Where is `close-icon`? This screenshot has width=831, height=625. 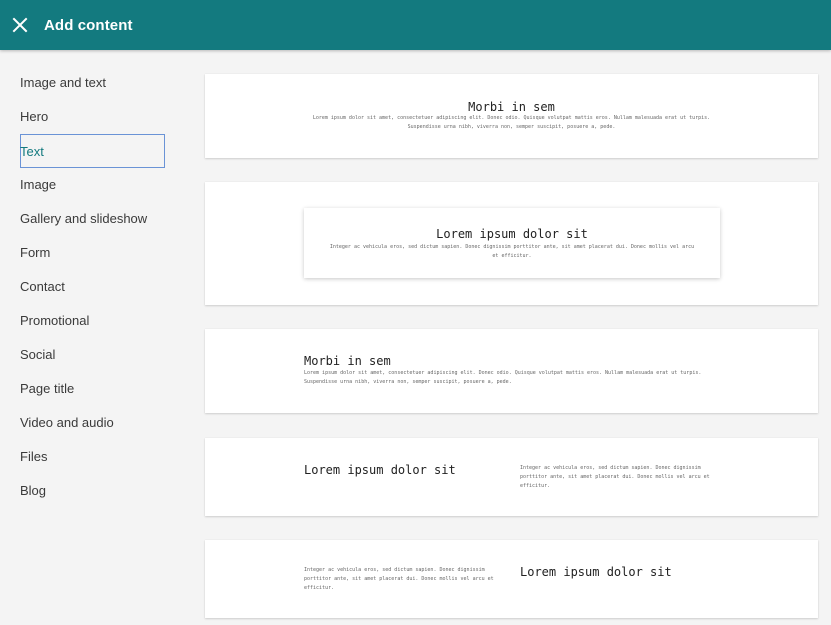
close-icon is located at coordinates (20, 25).